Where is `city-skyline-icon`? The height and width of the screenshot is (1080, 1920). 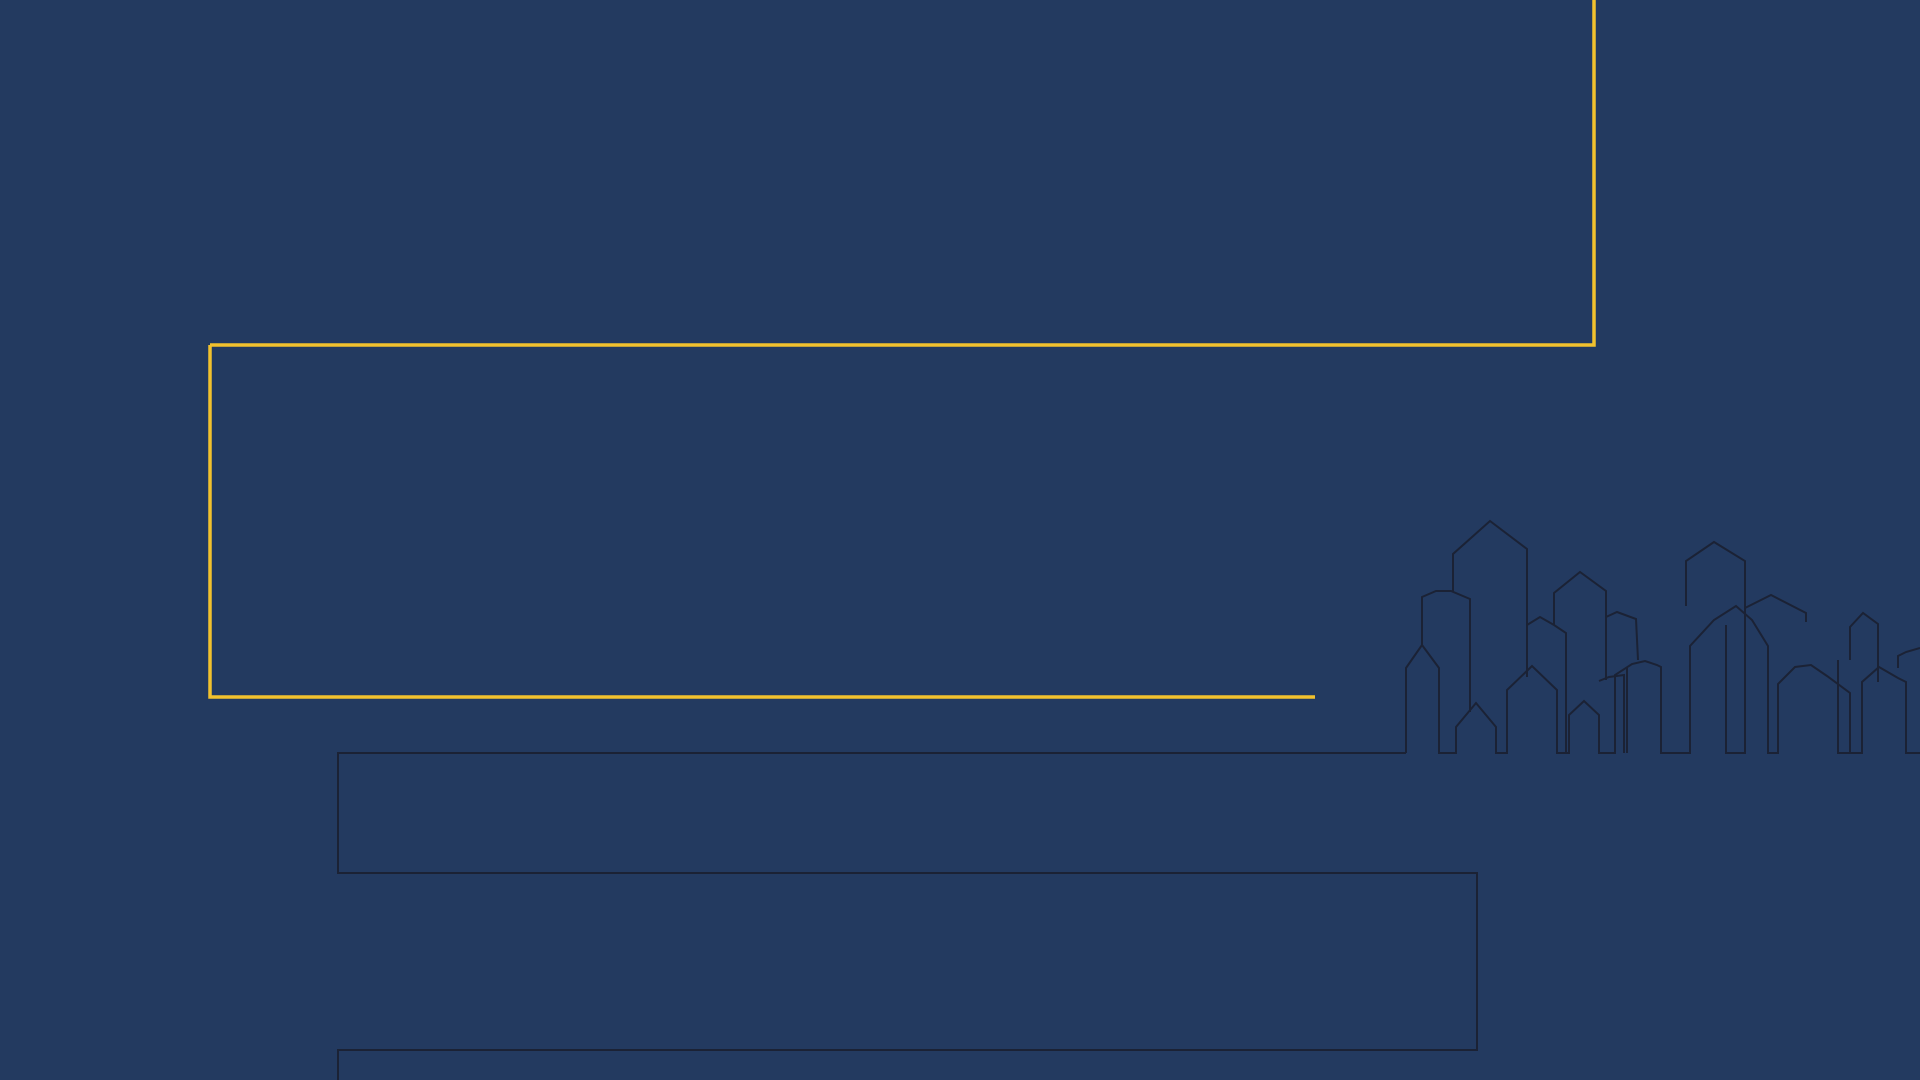 city-skyline-icon is located at coordinates (1662, 636).